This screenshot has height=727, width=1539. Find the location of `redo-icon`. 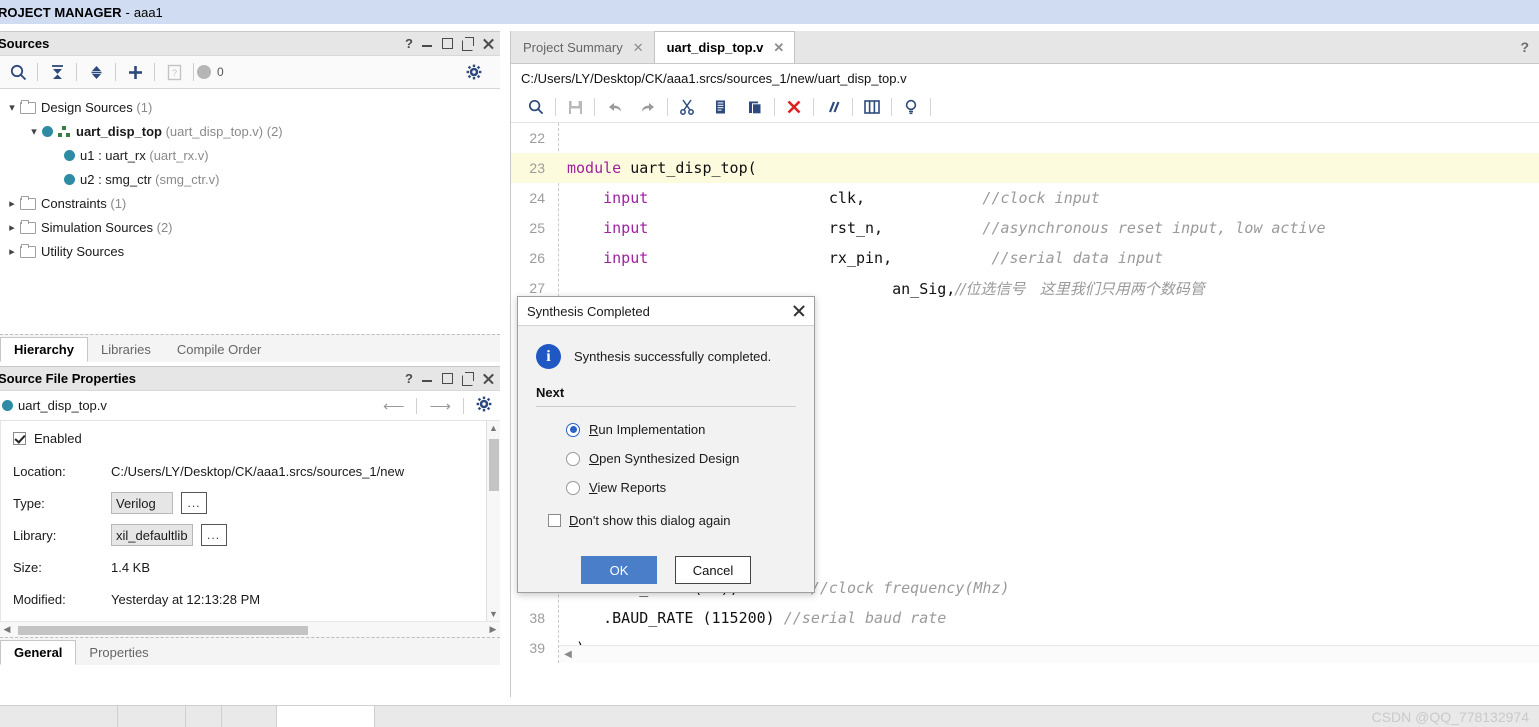

redo-icon is located at coordinates (648, 107).